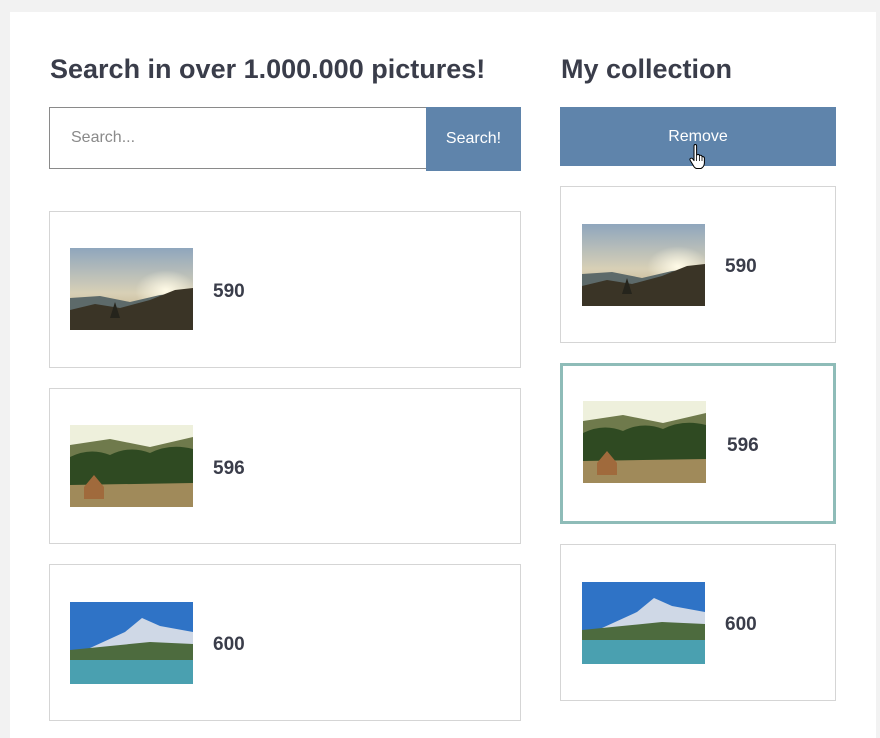 The image size is (880, 738). I want to click on collection-item-card: 600, so click(698, 622).